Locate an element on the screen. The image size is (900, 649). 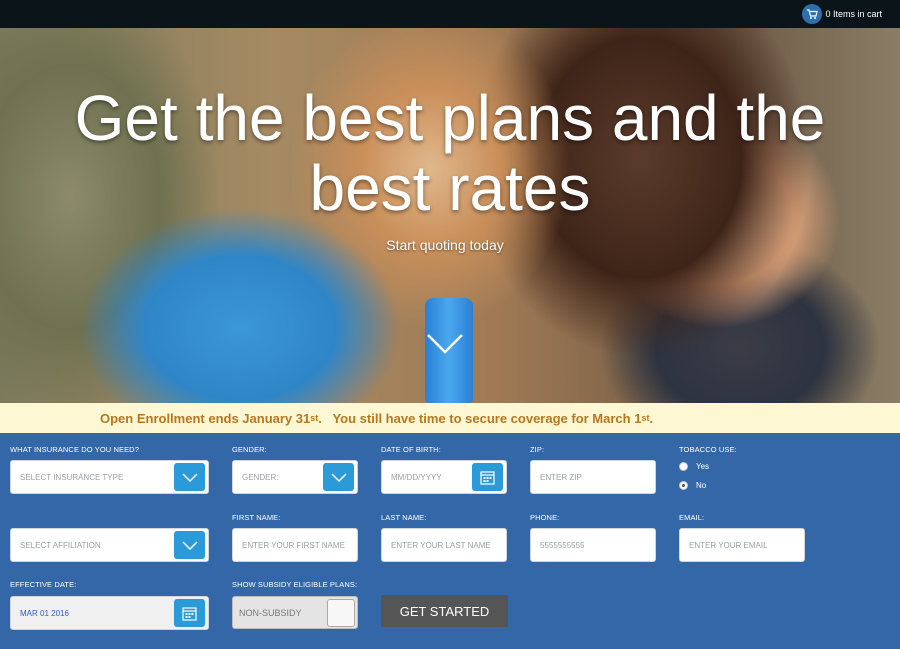
subsidy-toggle-value: NON-SUBSIDY is located at coordinates (270, 612).